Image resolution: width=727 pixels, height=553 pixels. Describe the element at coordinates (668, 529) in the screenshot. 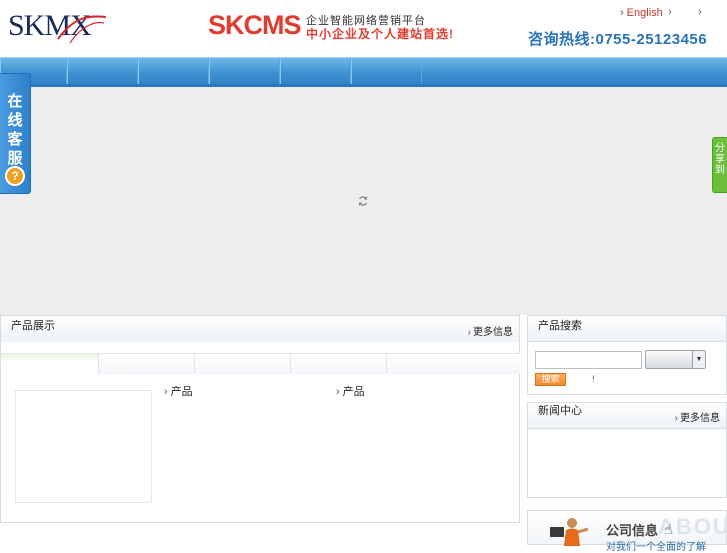

I see `hand-pointer-icon: ☝` at that location.